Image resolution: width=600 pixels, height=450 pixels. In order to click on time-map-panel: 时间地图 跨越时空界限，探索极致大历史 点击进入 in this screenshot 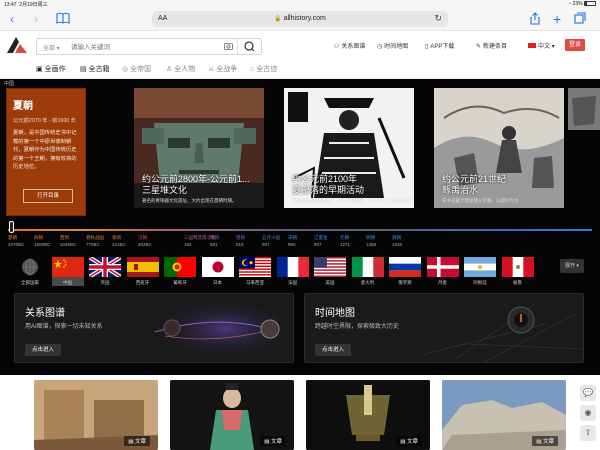, I will do `click(444, 328)`.